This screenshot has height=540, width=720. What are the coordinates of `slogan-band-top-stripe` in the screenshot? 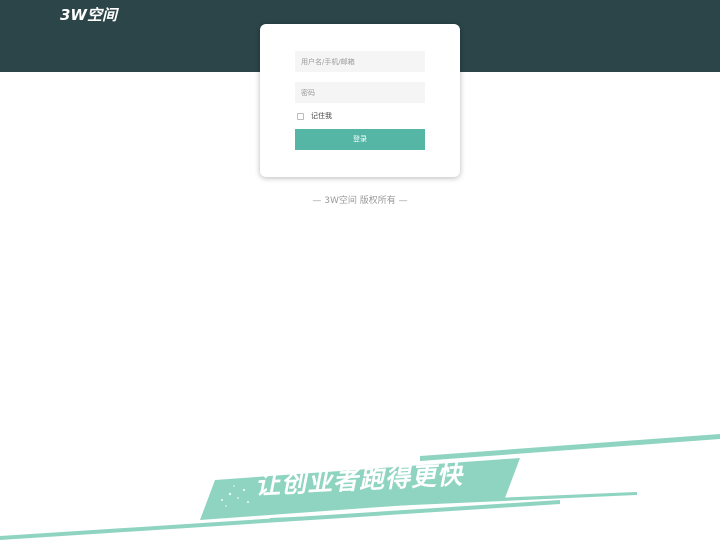 It's located at (570, 447).